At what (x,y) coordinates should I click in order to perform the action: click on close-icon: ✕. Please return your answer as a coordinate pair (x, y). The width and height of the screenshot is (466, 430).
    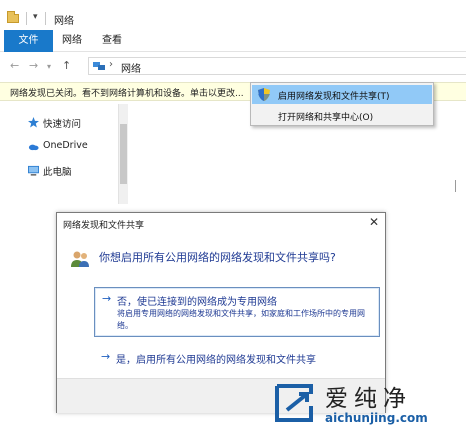
    Looking at the image, I should click on (374, 222).